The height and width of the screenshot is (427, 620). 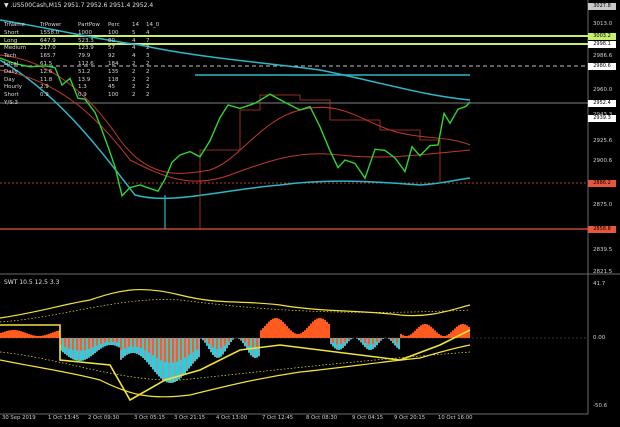 What do you see at coordinates (603, 24) in the screenshot?
I see `price-axis-label: 3013.0` at bounding box center [603, 24].